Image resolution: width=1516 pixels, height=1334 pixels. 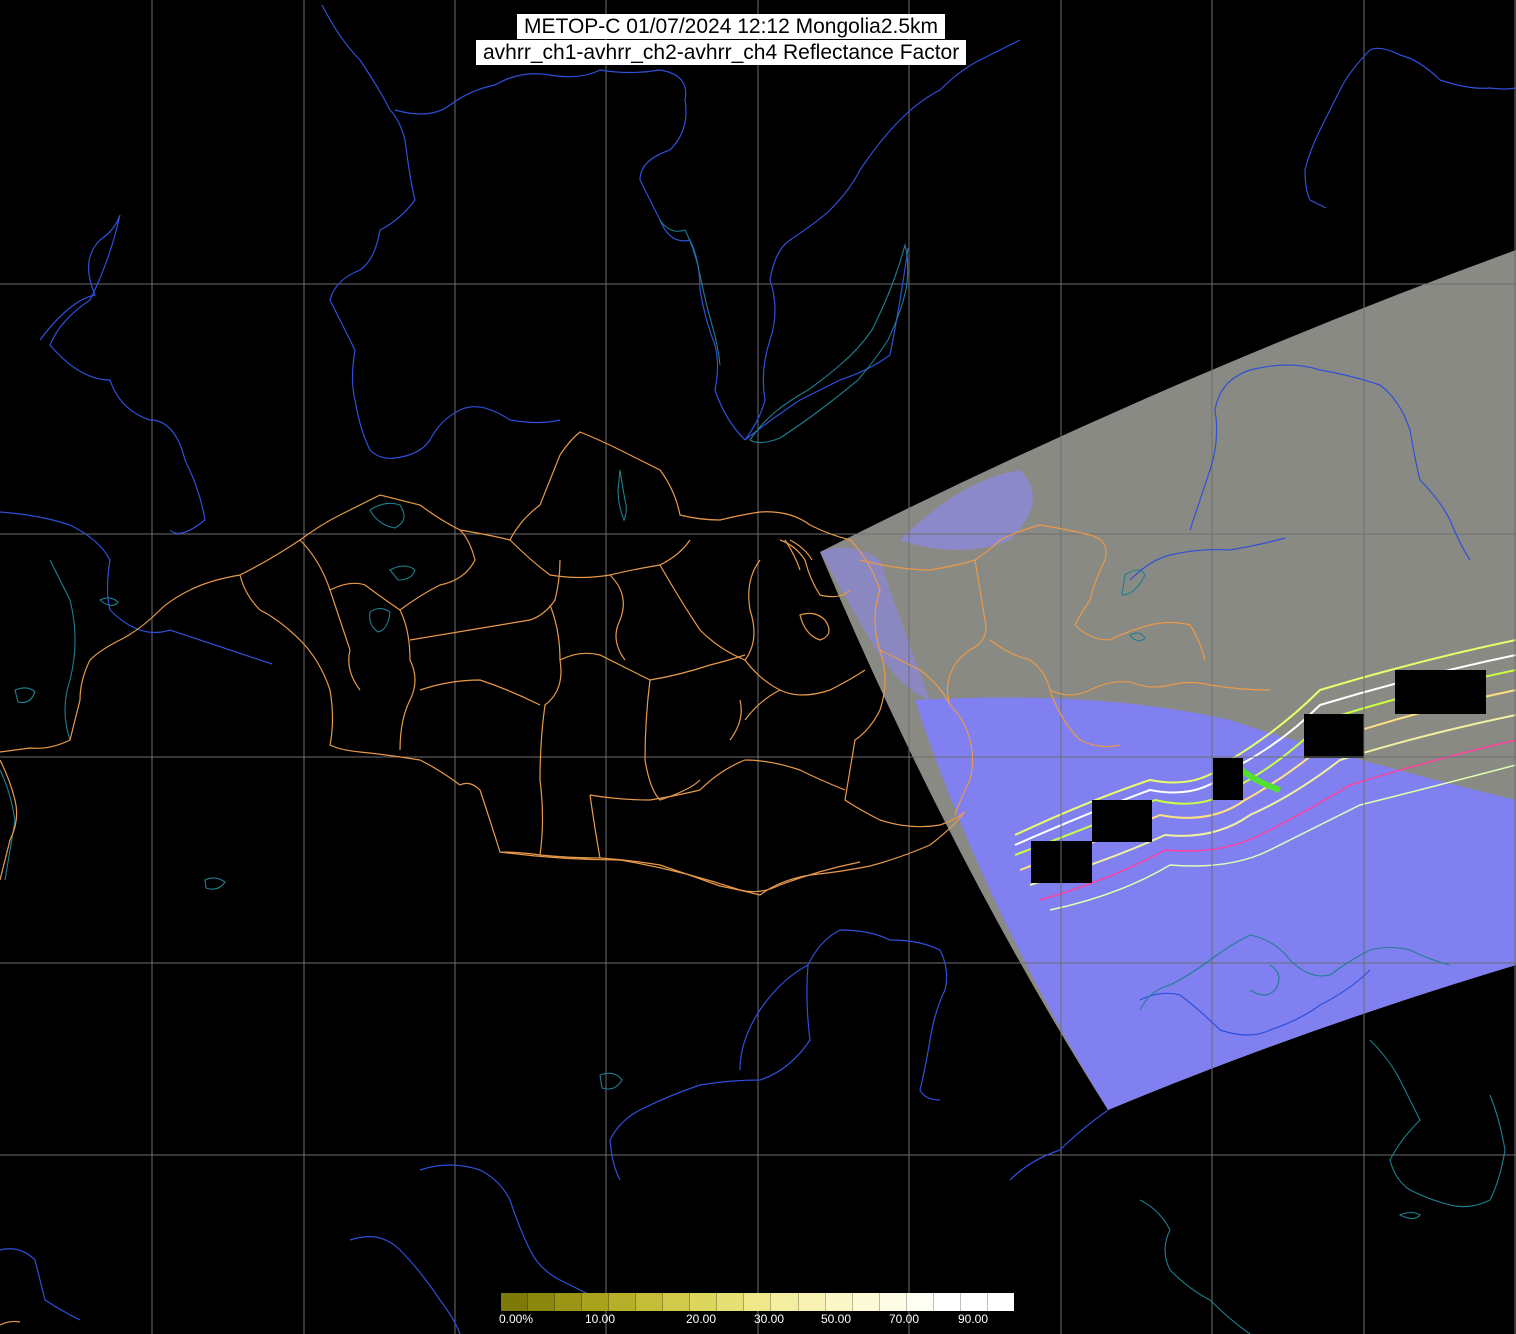 What do you see at coordinates (904, 1319) in the screenshot?
I see `colorbar-label: 70.00` at bounding box center [904, 1319].